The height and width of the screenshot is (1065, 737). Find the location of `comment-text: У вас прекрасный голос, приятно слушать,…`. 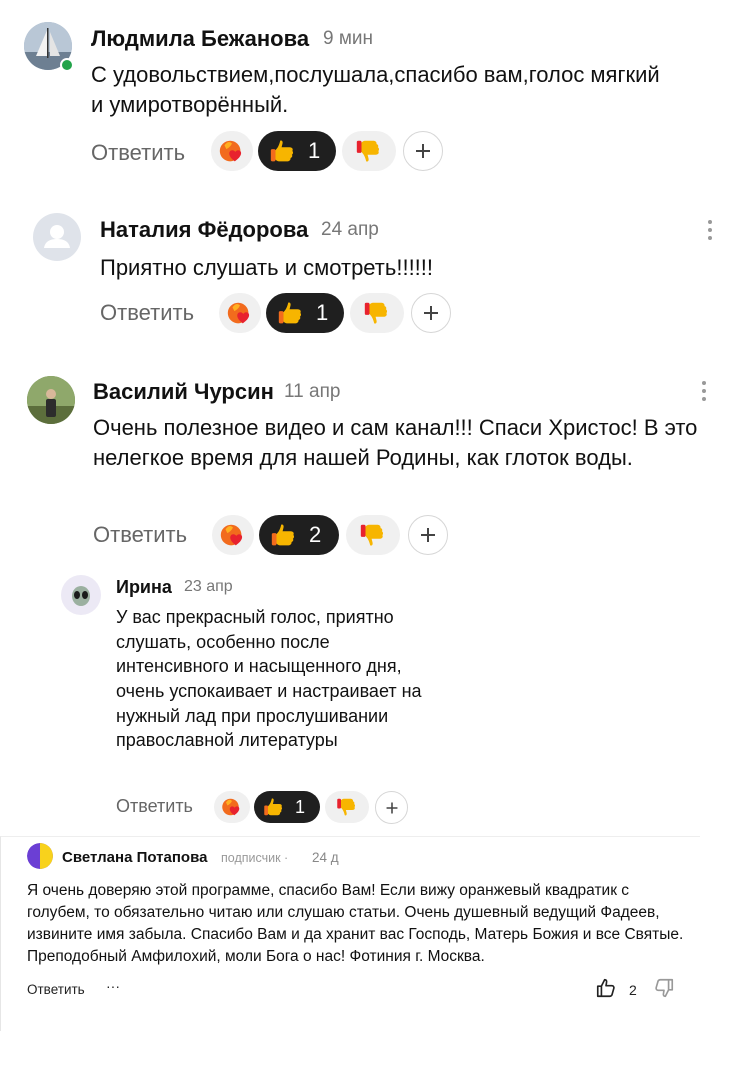

comment-text: У вас прекрасный голос, приятно слушать,… is located at coordinates (269, 679).